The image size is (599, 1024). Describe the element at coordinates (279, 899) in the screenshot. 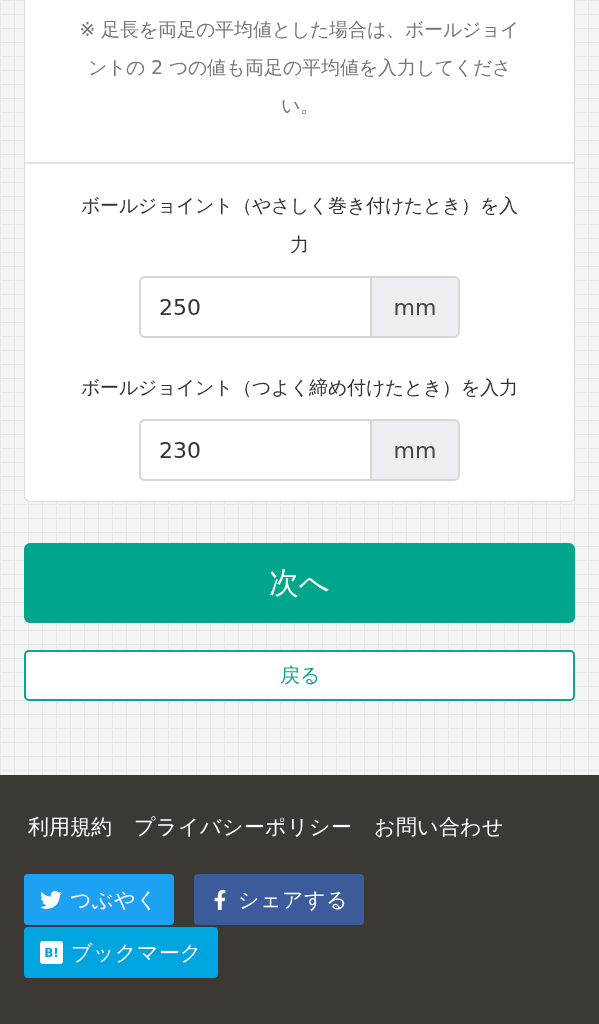

I see `share-button: シェアする` at that location.